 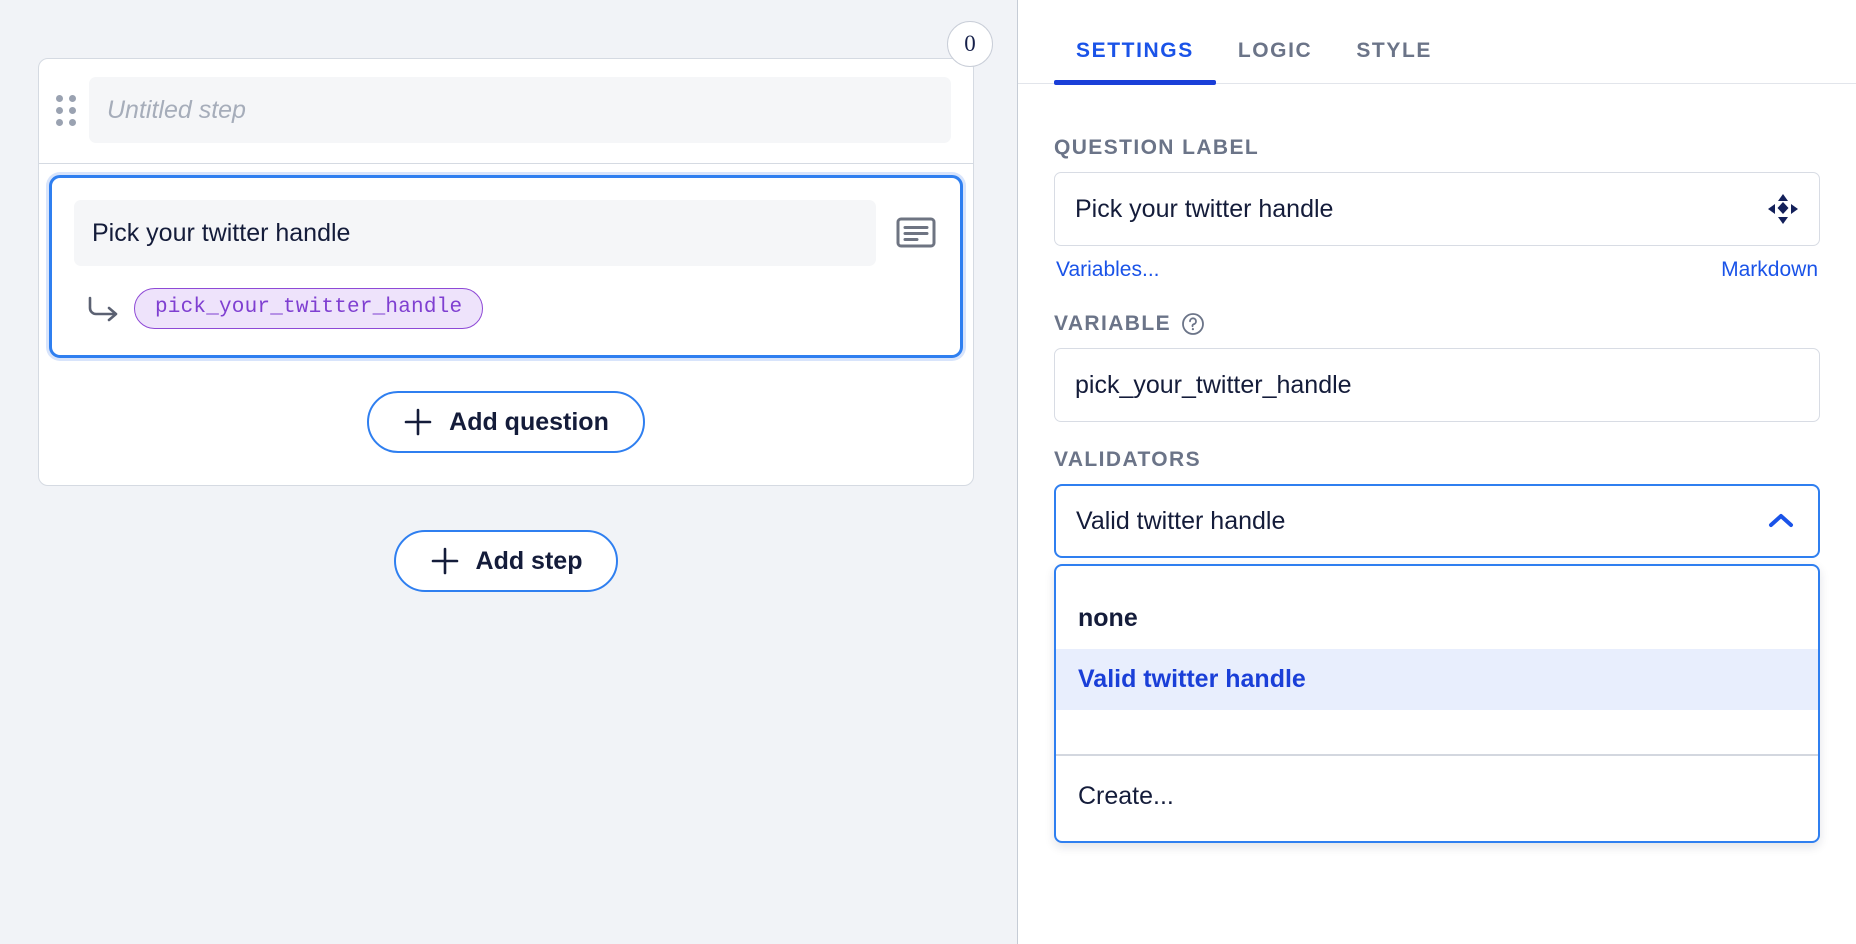 What do you see at coordinates (1437, 618) in the screenshot?
I see `dropdown-option-none: none` at bounding box center [1437, 618].